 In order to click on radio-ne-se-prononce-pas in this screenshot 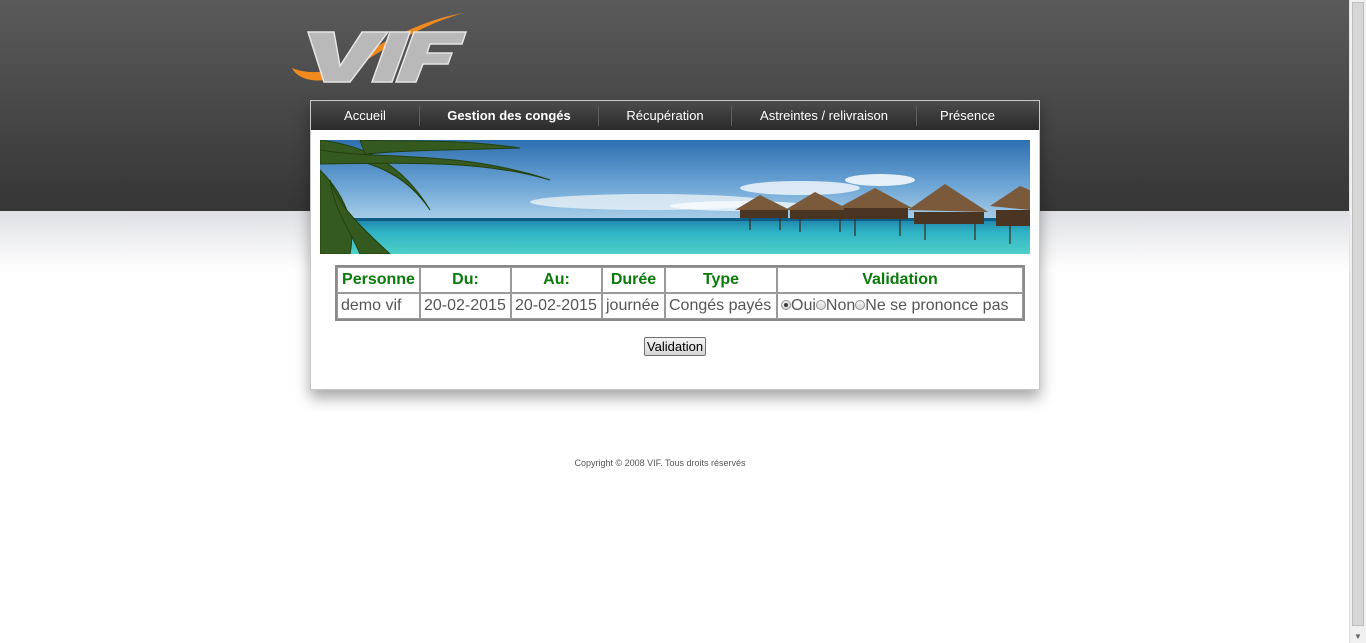, I will do `click(860, 305)`.